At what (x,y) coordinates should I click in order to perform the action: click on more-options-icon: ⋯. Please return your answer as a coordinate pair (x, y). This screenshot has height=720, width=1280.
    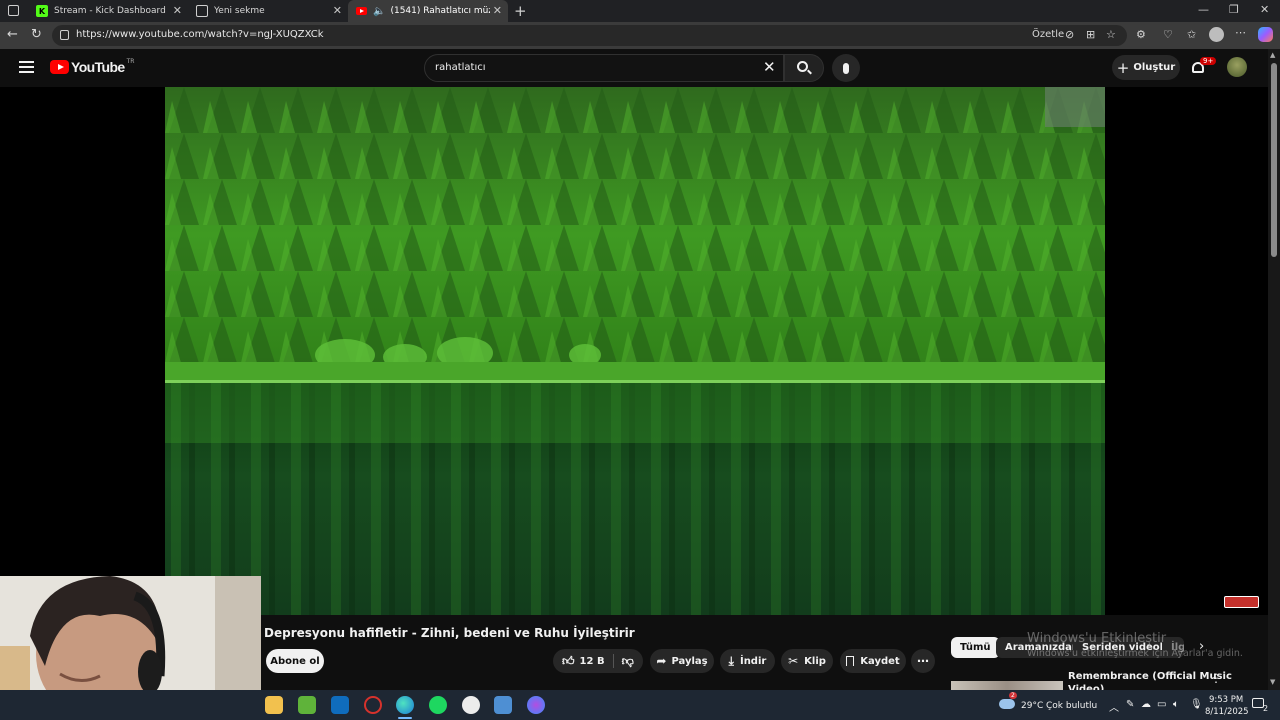
    Looking at the image, I should click on (1240, 32).